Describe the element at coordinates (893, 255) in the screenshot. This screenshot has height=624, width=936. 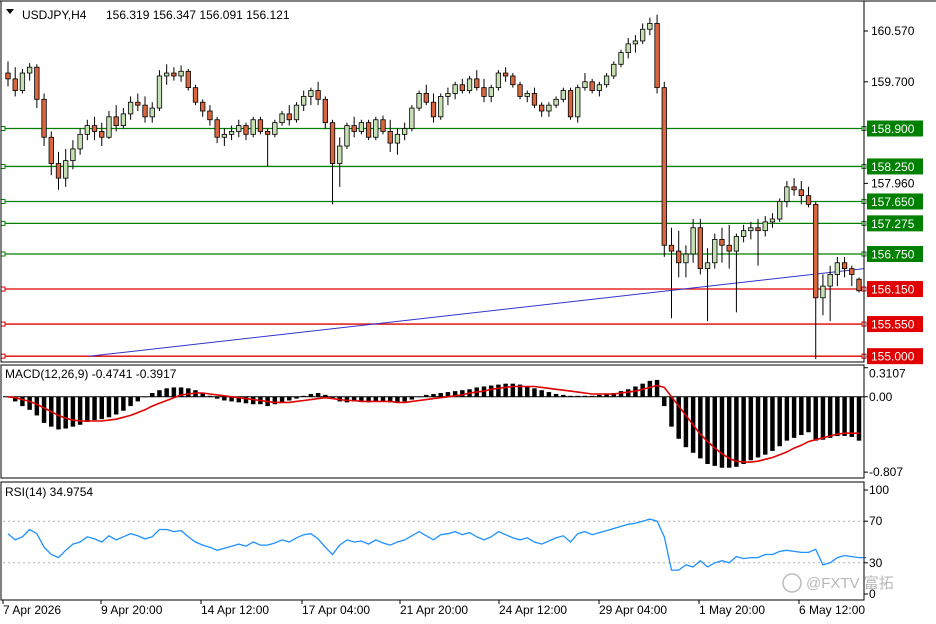
I see `level-tag-label: 156.750` at that location.